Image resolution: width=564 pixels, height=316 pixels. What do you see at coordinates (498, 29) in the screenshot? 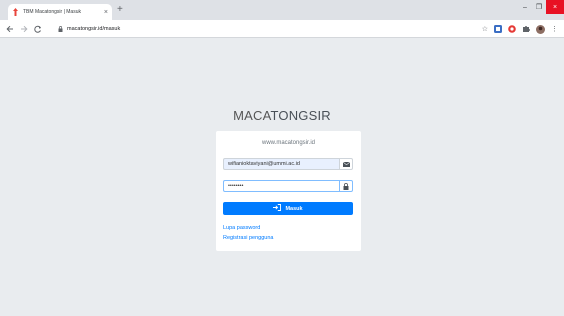
I see `extension-icon` at bounding box center [498, 29].